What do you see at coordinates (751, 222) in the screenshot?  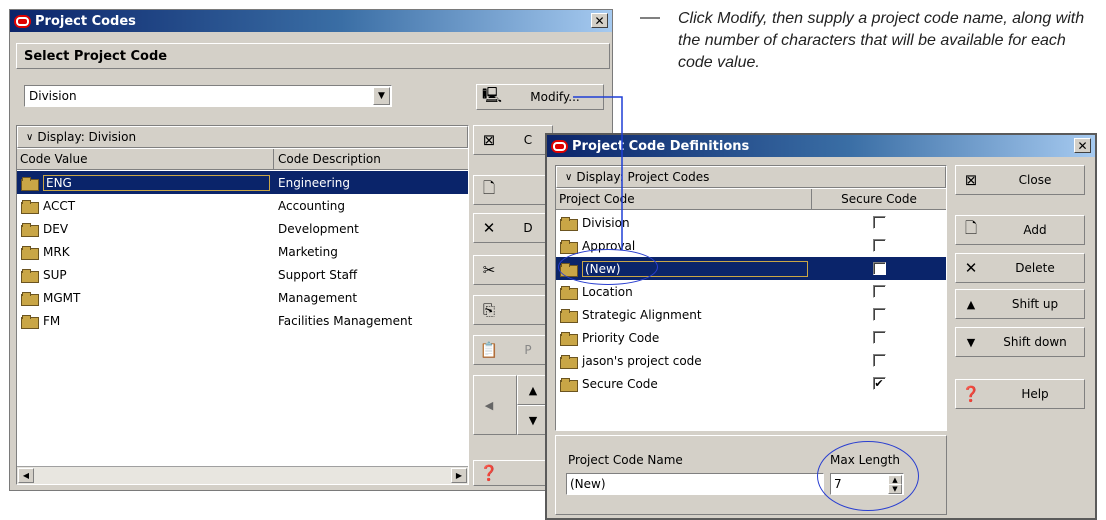 I see `table-row: Division` at bounding box center [751, 222].